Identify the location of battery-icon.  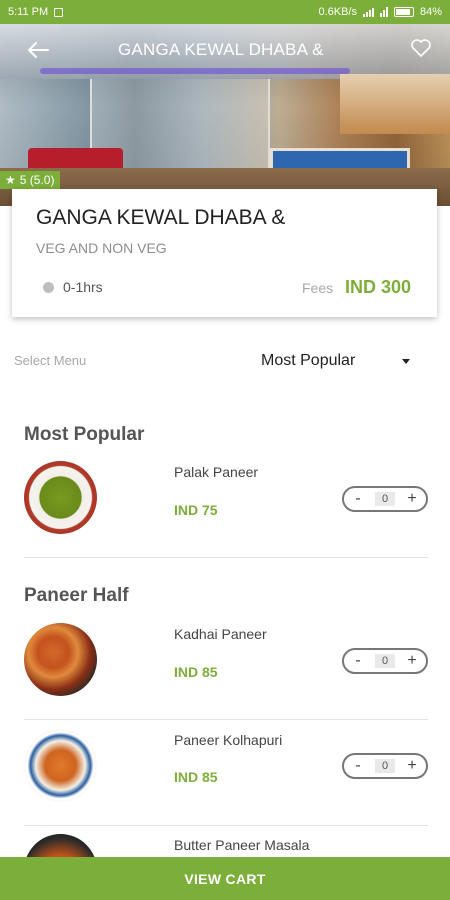
(403, 12).